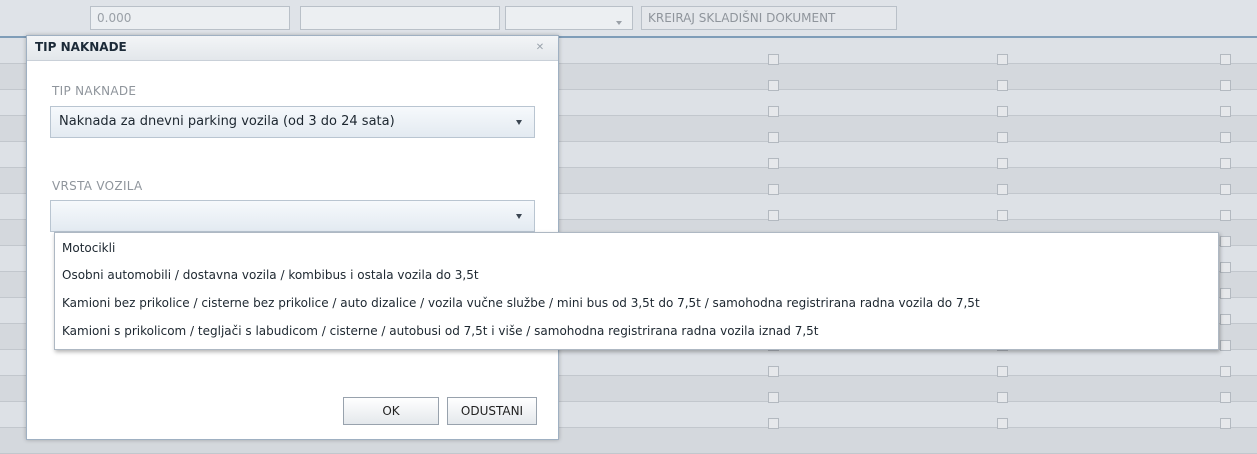  What do you see at coordinates (391, 411) in the screenshot?
I see `ok-button: OK` at bounding box center [391, 411].